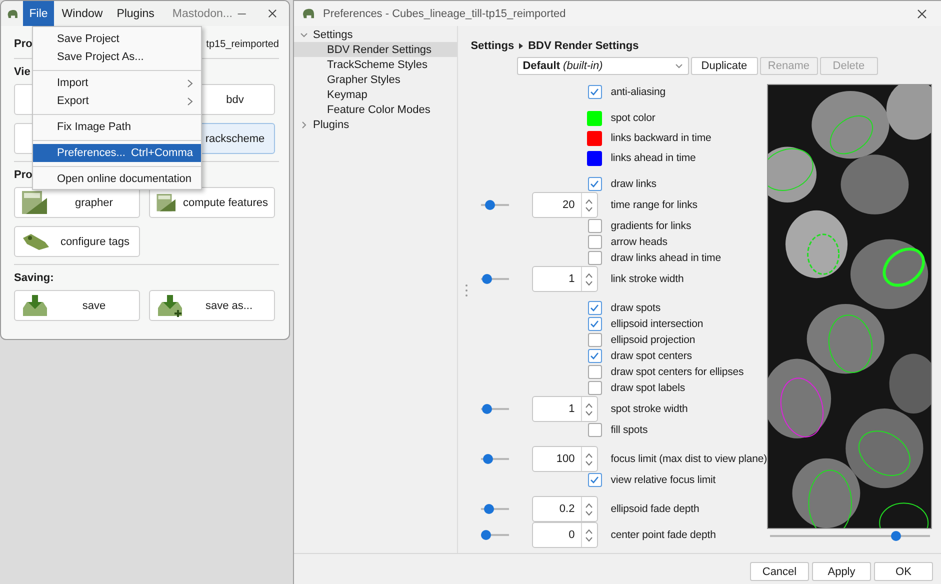 The width and height of the screenshot is (941, 584). What do you see at coordinates (375, 109) in the screenshot?
I see `tree-item: Feature Color Modes` at bounding box center [375, 109].